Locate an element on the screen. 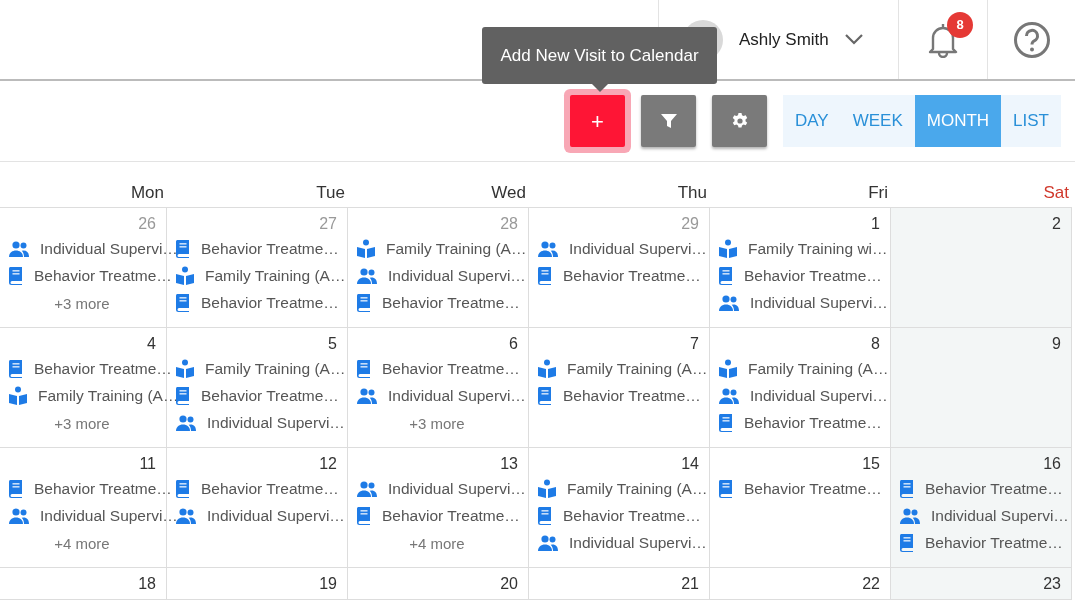 The image size is (1075, 600). settings-button is located at coordinates (739, 121).